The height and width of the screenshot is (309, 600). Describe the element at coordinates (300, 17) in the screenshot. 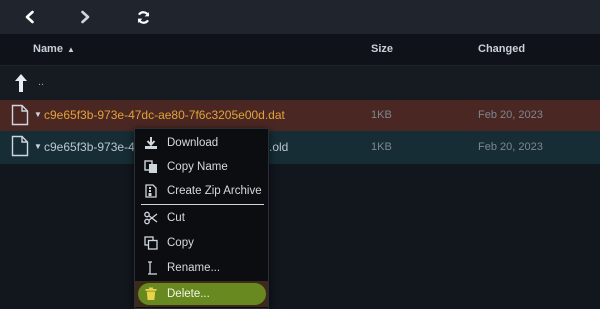

I see `toolbar` at that location.